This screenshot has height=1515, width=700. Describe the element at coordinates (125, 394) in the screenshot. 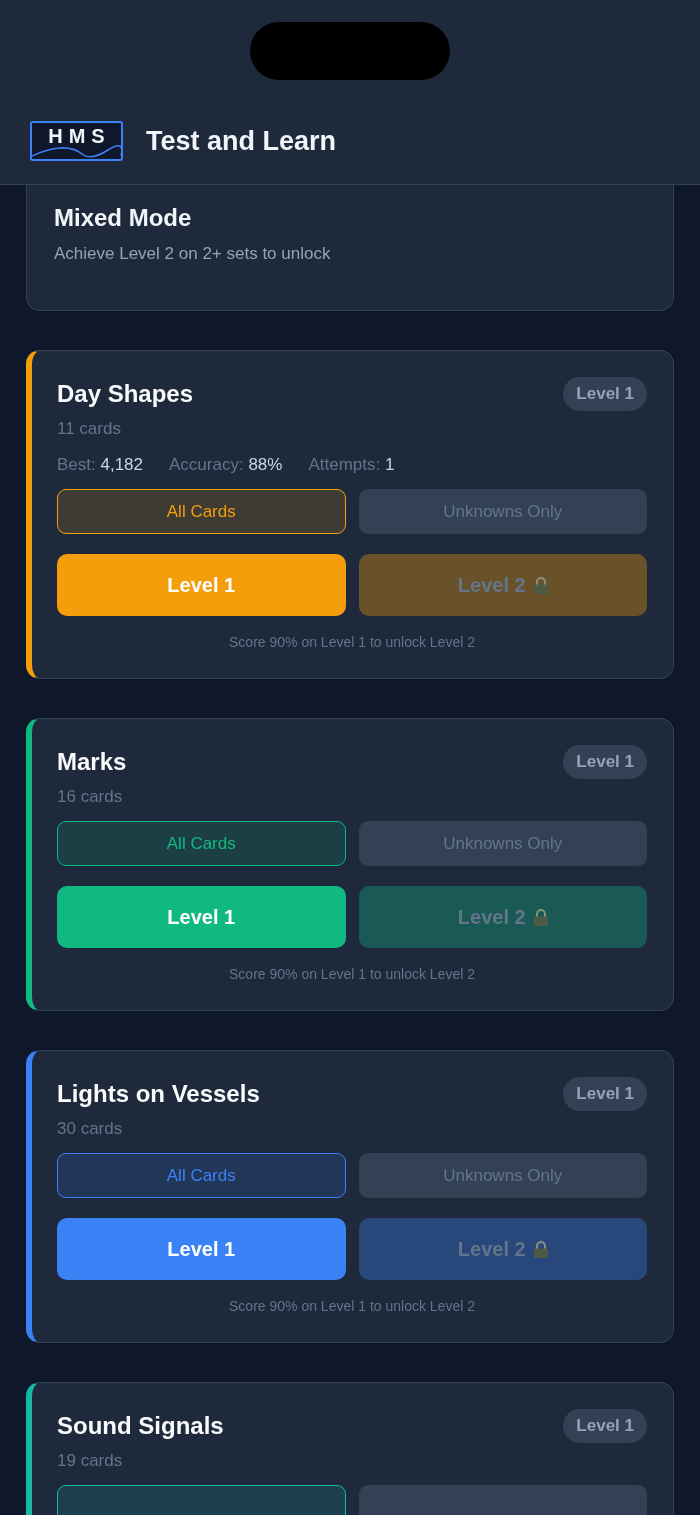

I see `set-title: Day Shapes` at that location.